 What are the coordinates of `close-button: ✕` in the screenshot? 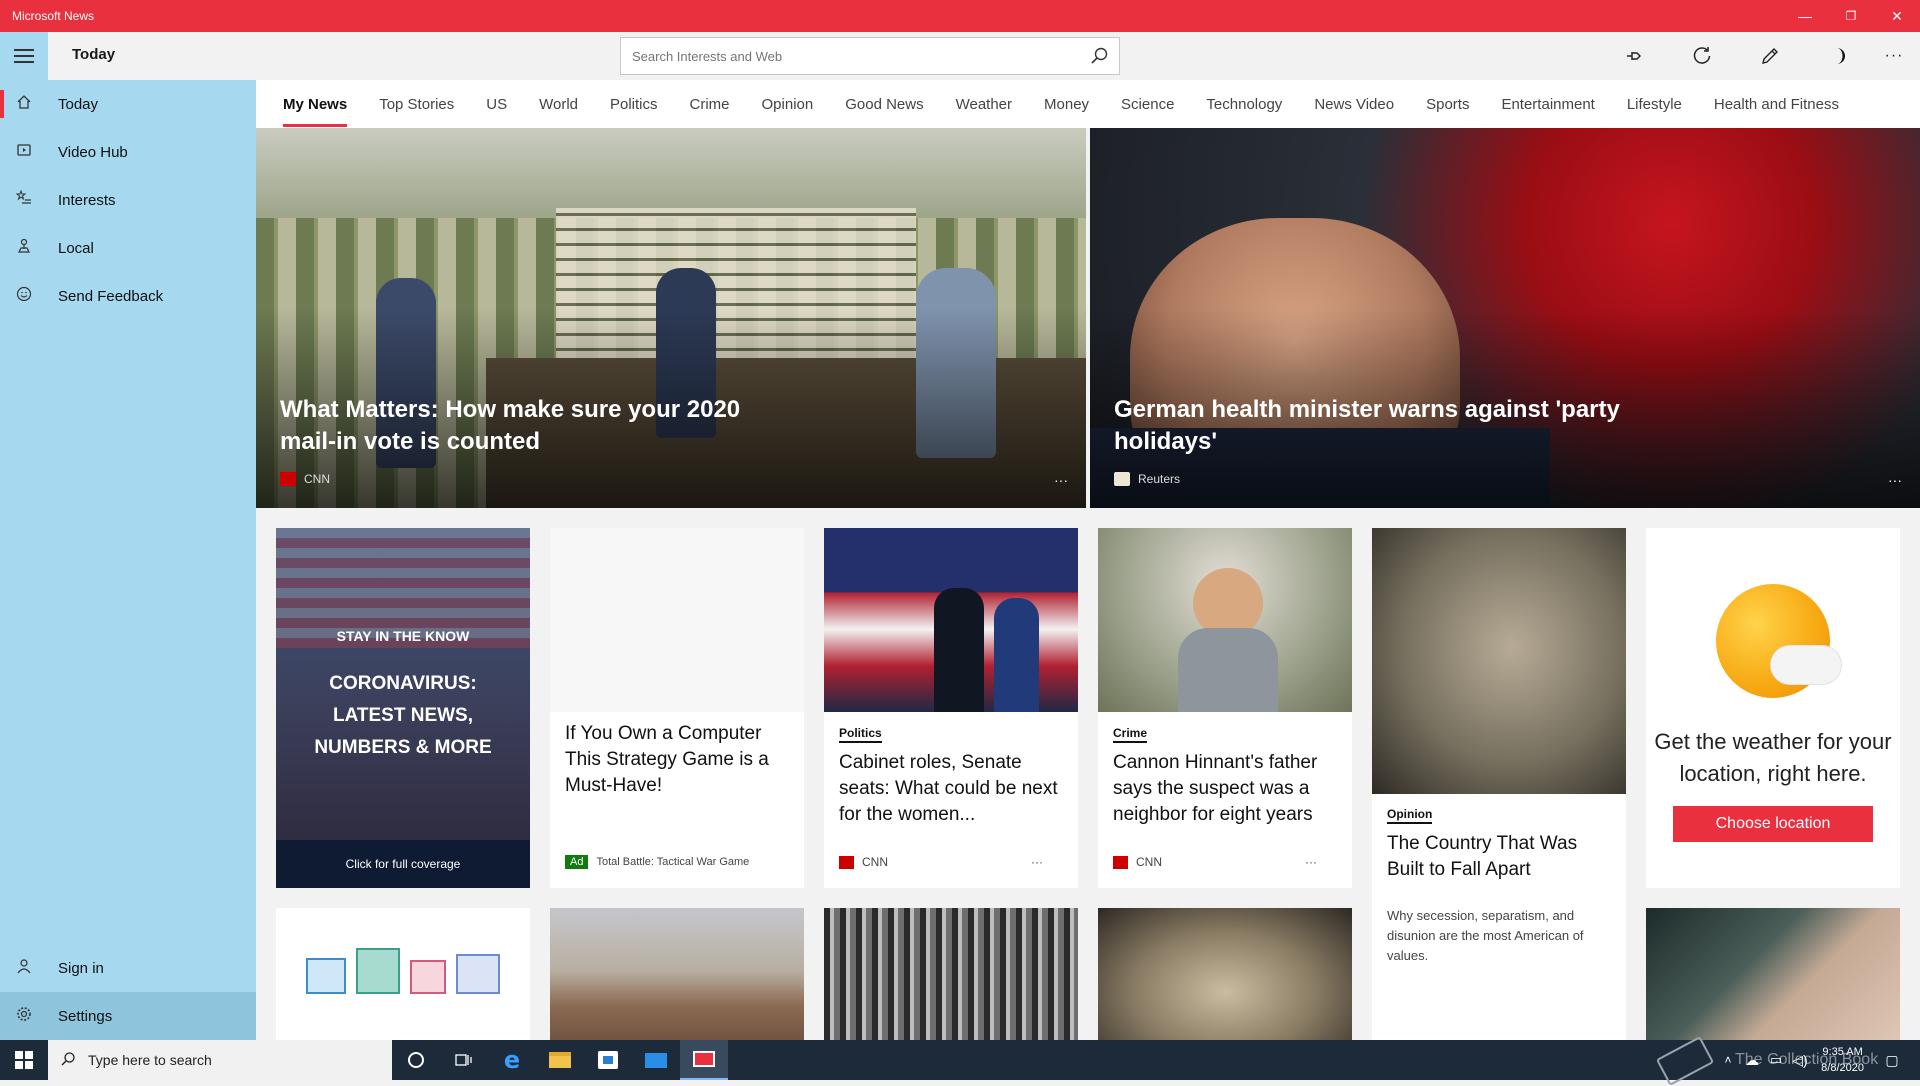 It's located at (1897, 16).